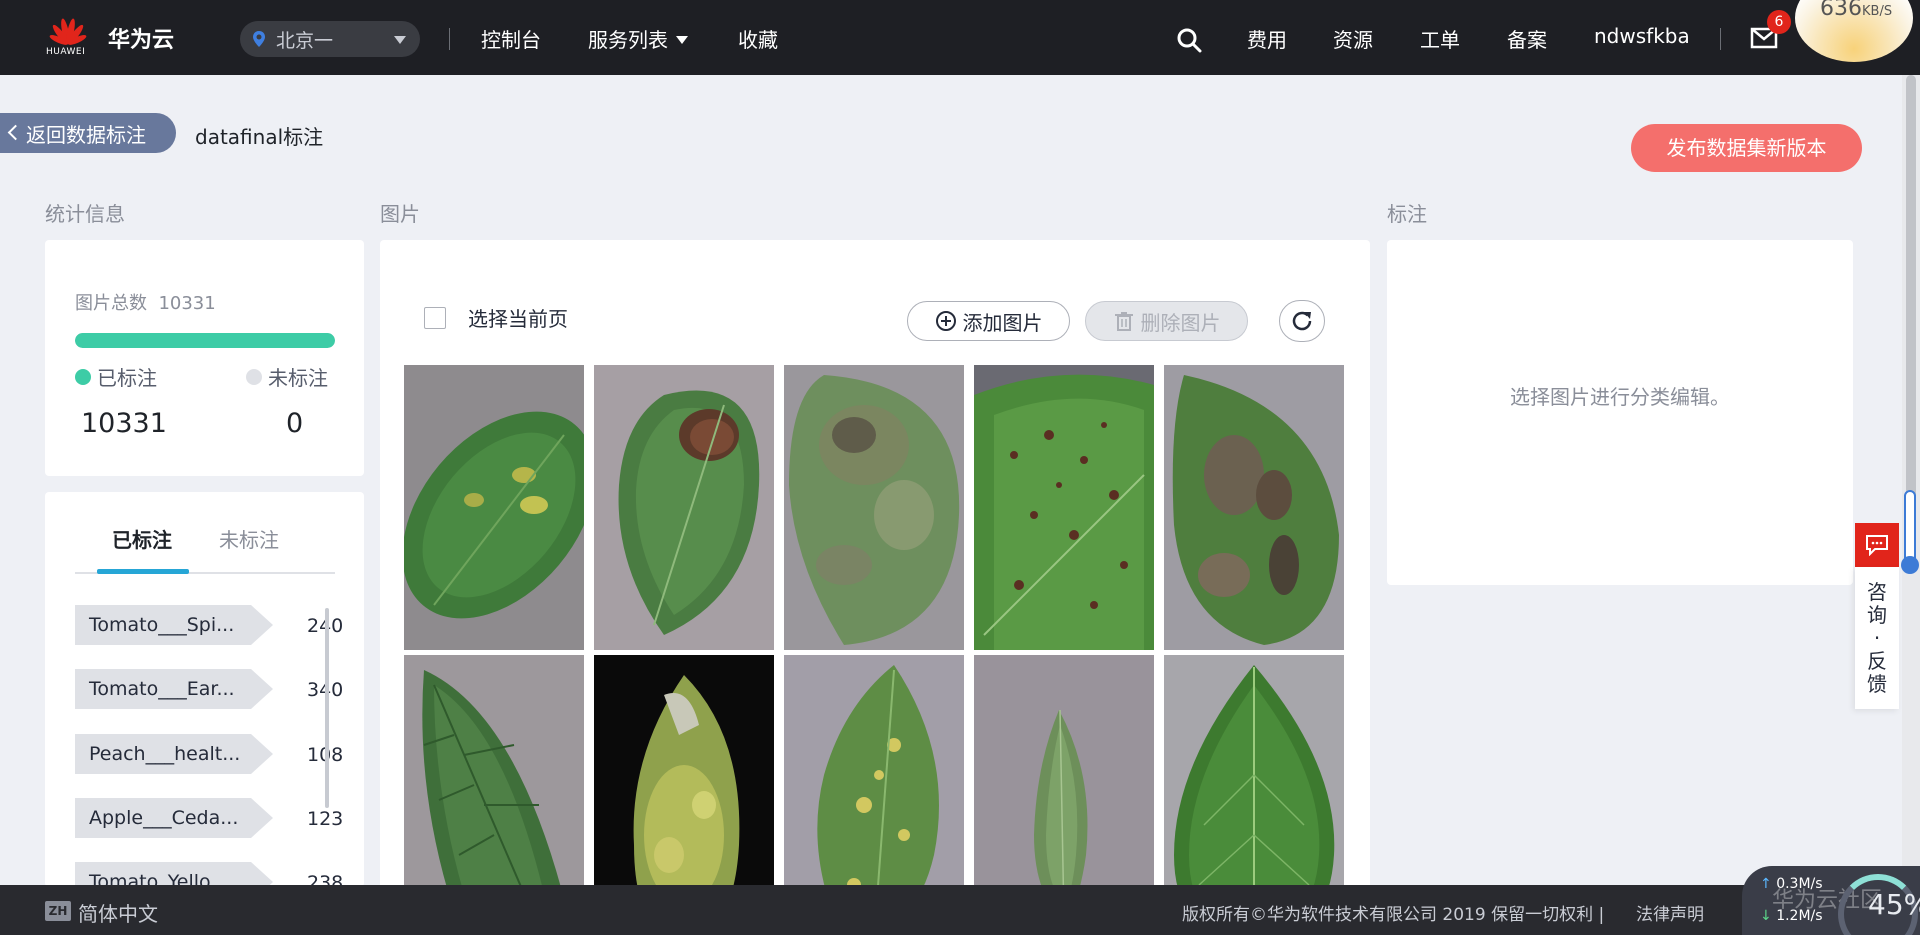 The height and width of the screenshot is (935, 1920). I want to click on stats-section-title: 统计信息, so click(85, 214).